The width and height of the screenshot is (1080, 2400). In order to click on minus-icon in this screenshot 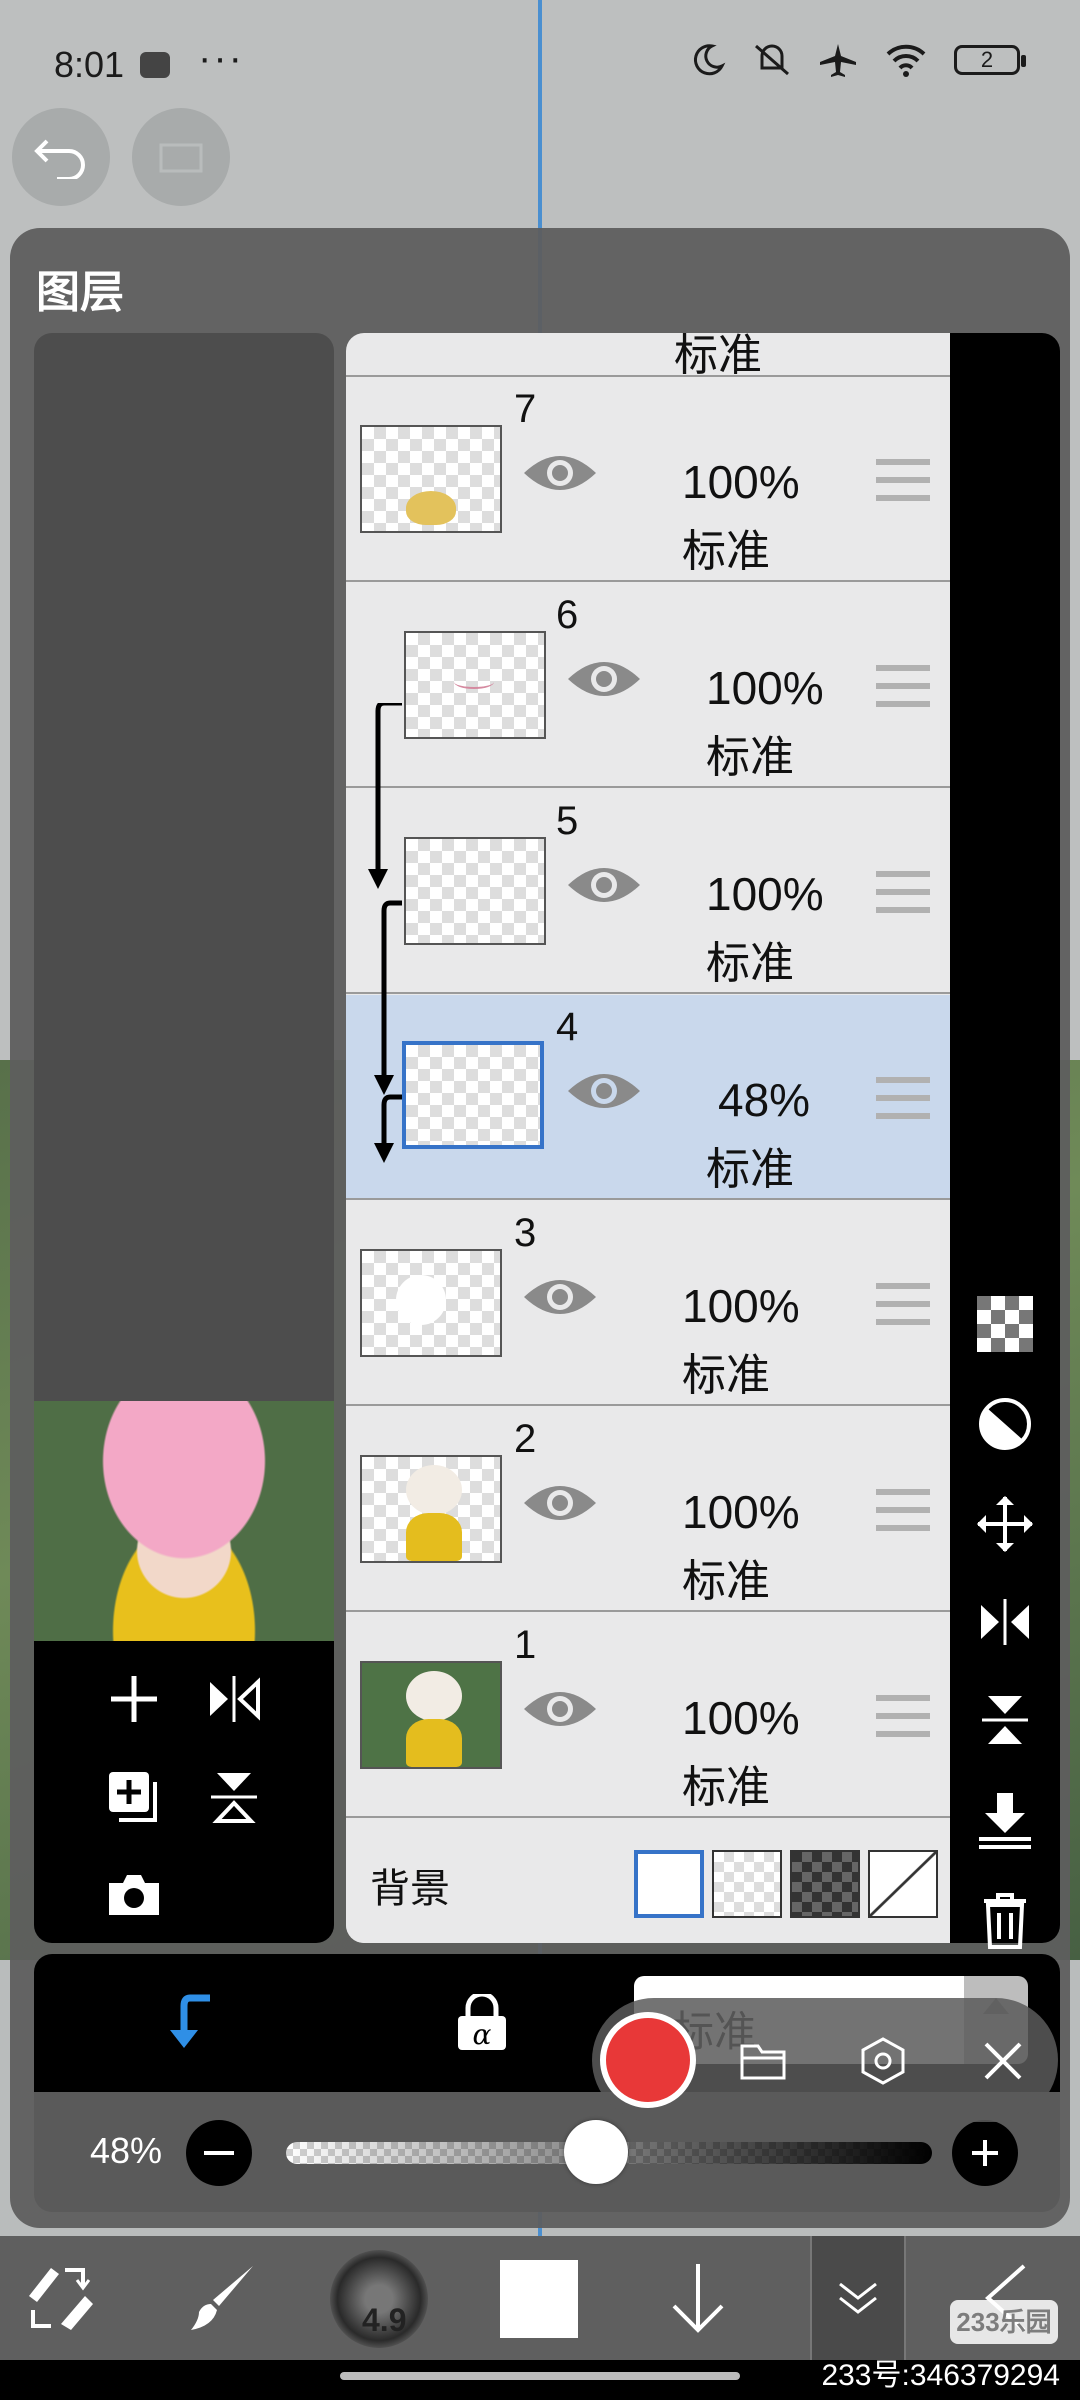, I will do `click(219, 2153)`.